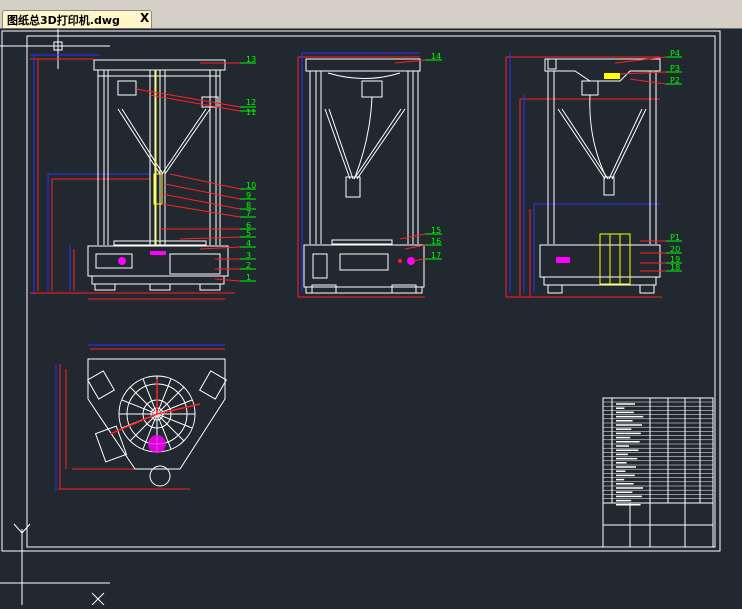 Image resolution: width=742 pixels, height=609 pixels. What do you see at coordinates (436, 56) in the screenshot?
I see `balloon-label: 14` at bounding box center [436, 56].